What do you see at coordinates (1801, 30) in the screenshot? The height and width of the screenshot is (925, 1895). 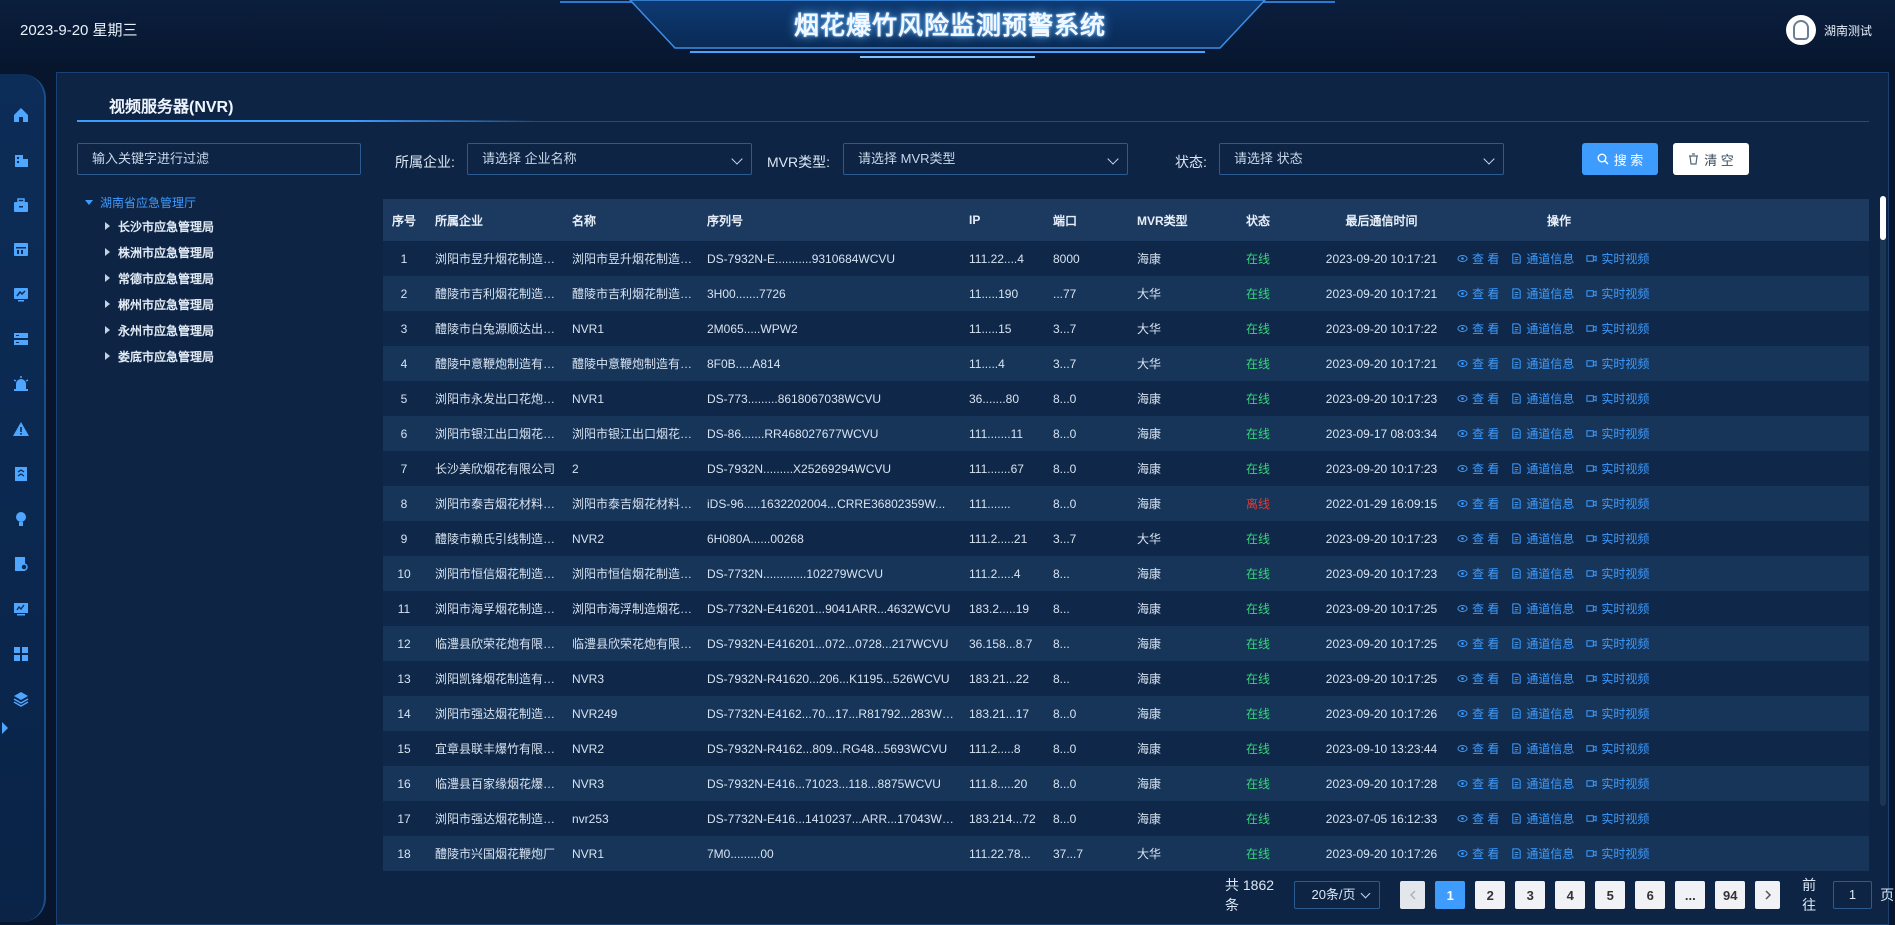 I see `user-avatar` at bounding box center [1801, 30].